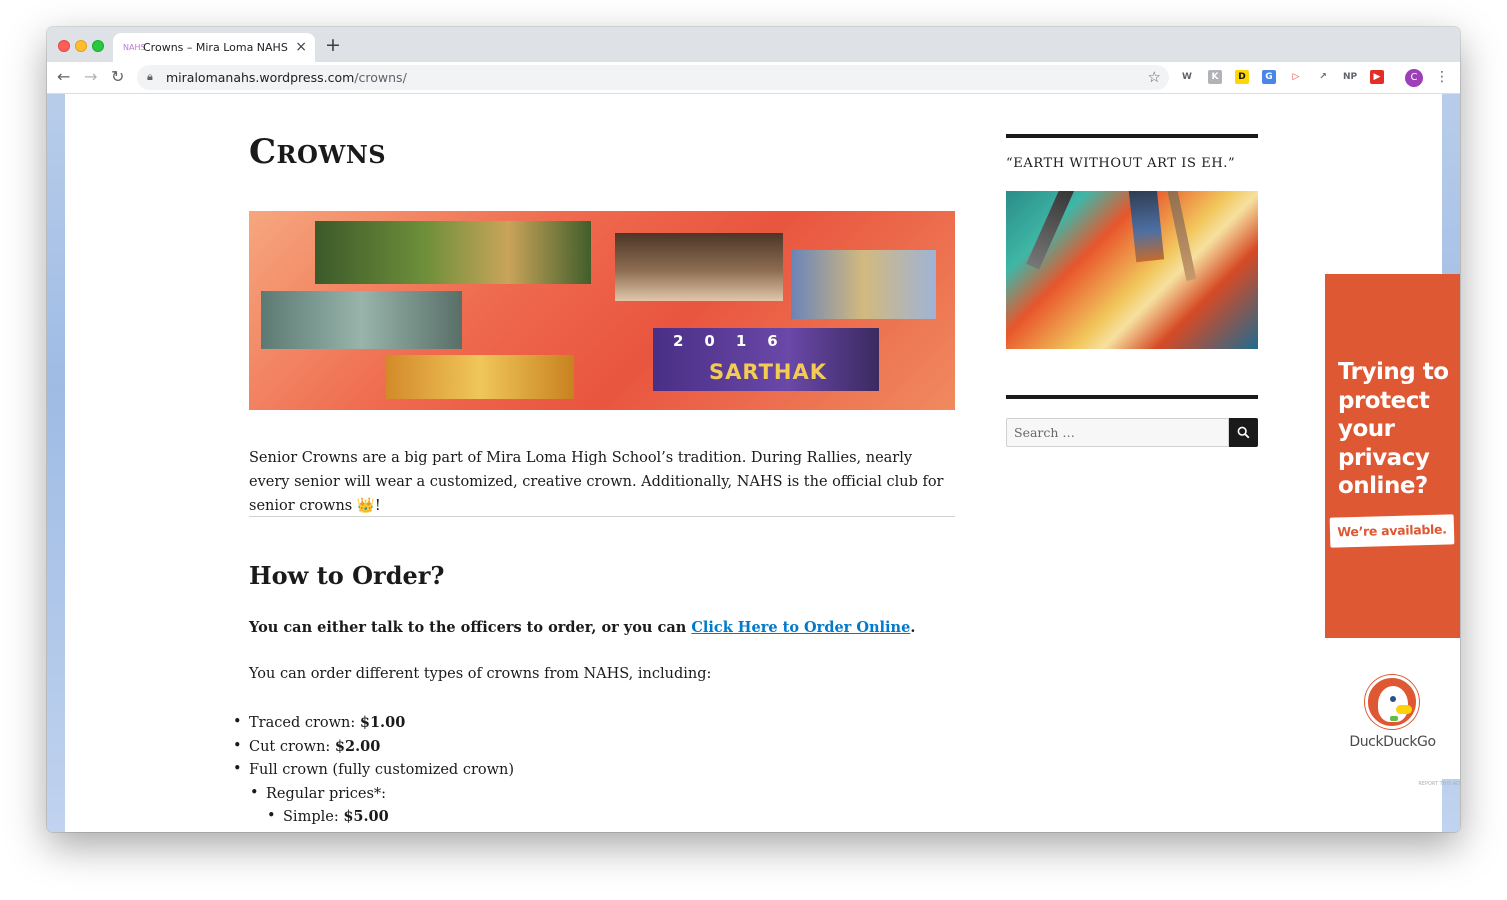  What do you see at coordinates (301, 47) in the screenshot?
I see `tab-close-icon: ×` at bounding box center [301, 47].